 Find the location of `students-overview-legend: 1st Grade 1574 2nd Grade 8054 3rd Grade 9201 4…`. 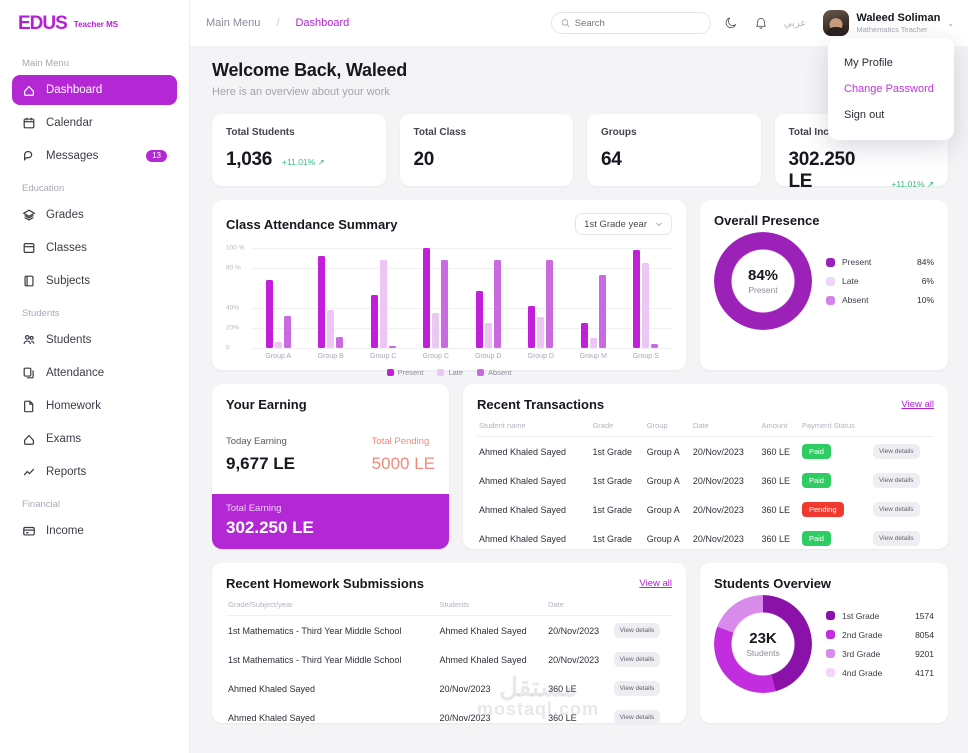

students-overview-legend: 1st Grade 1574 2nd Grade 8054 3rd Grade 9201 4… is located at coordinates (880, 644).